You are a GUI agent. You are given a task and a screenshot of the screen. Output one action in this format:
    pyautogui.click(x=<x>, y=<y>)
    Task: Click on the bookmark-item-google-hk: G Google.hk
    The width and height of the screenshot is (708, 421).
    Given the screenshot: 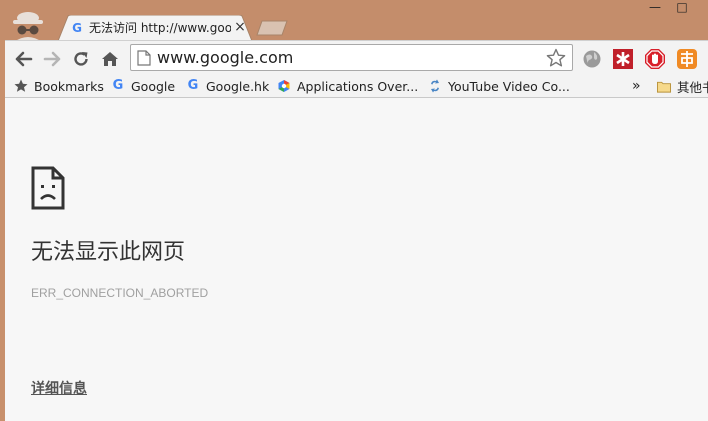 What is the action you would take?
    pyautogui.click(x=229, y=86)
    